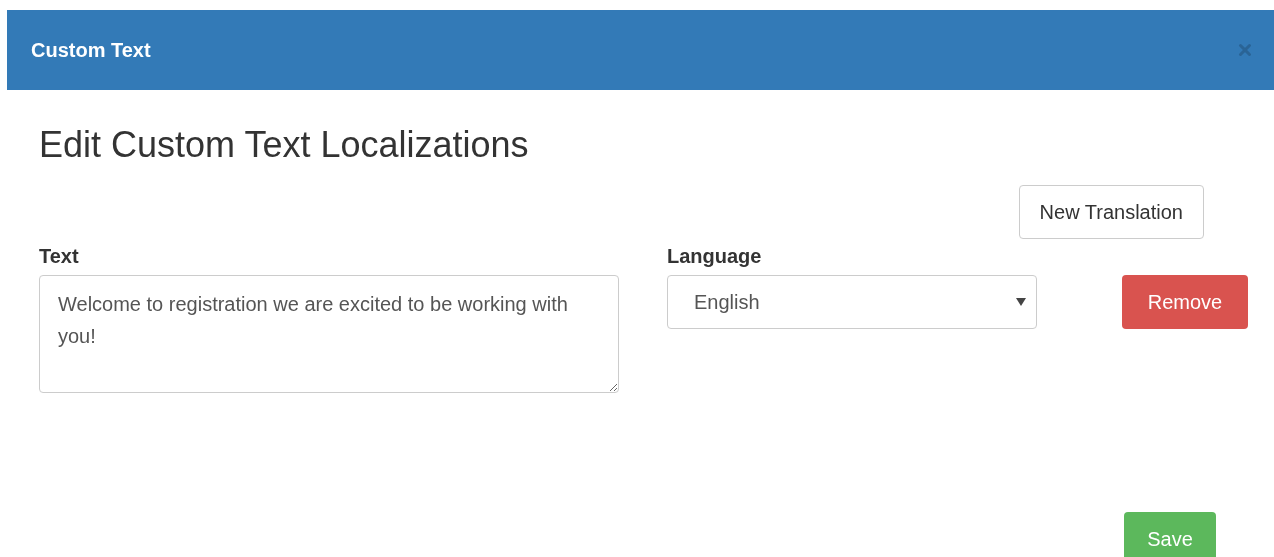 This screenshot has width=1274, height=557. I want to click on text-label: Text, so click(59, 256).